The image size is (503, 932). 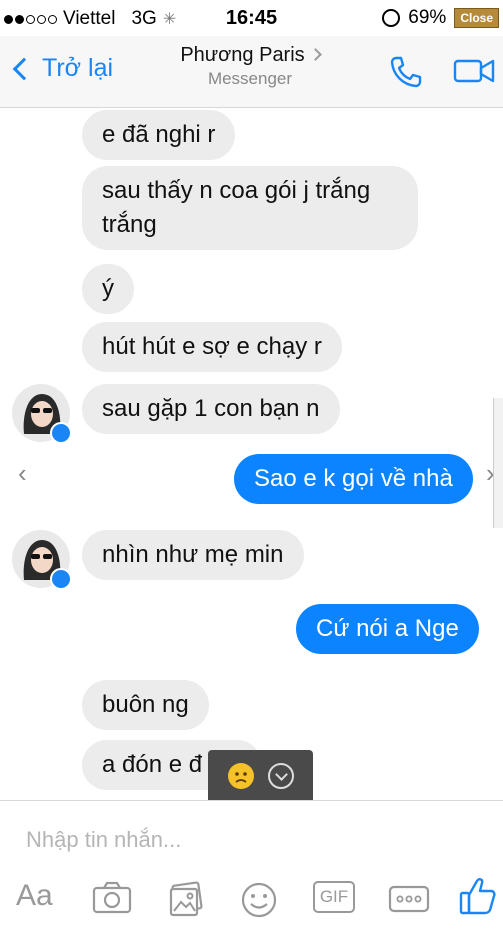 What do you see at coordinates (193, 555) in the screenshot?
I see `message-incoming: nhìn như mẹ min` at bounding box center [193, 555].